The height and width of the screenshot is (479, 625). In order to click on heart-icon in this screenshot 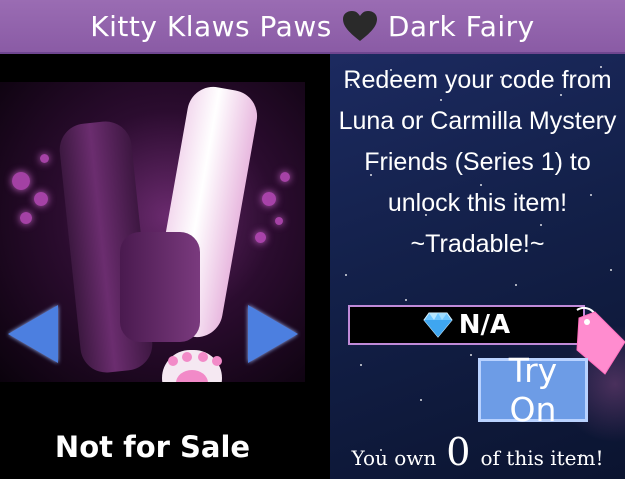, I will do `click(359, 26)`.